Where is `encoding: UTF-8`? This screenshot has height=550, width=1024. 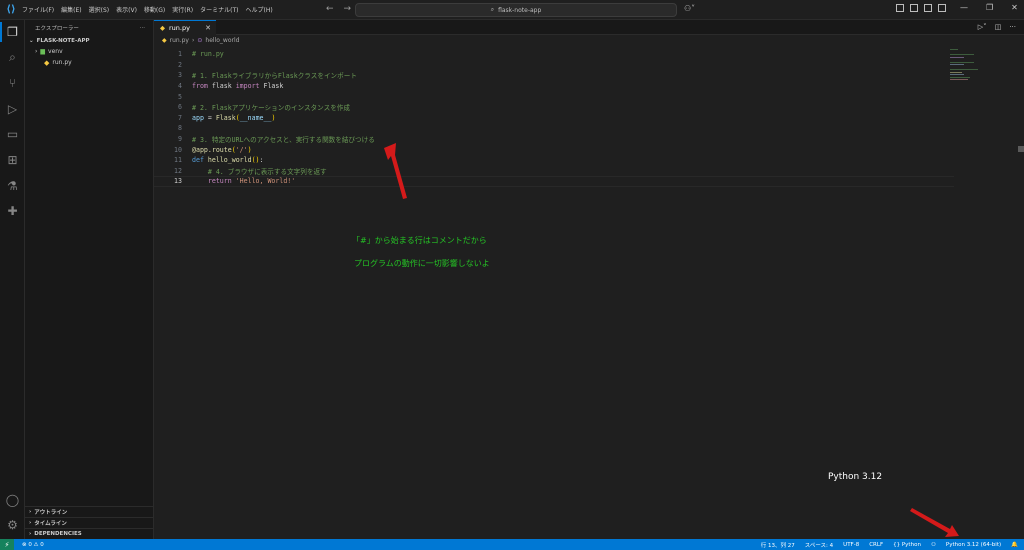 encoding: UTF-8 is located at coordinates (851, 545).